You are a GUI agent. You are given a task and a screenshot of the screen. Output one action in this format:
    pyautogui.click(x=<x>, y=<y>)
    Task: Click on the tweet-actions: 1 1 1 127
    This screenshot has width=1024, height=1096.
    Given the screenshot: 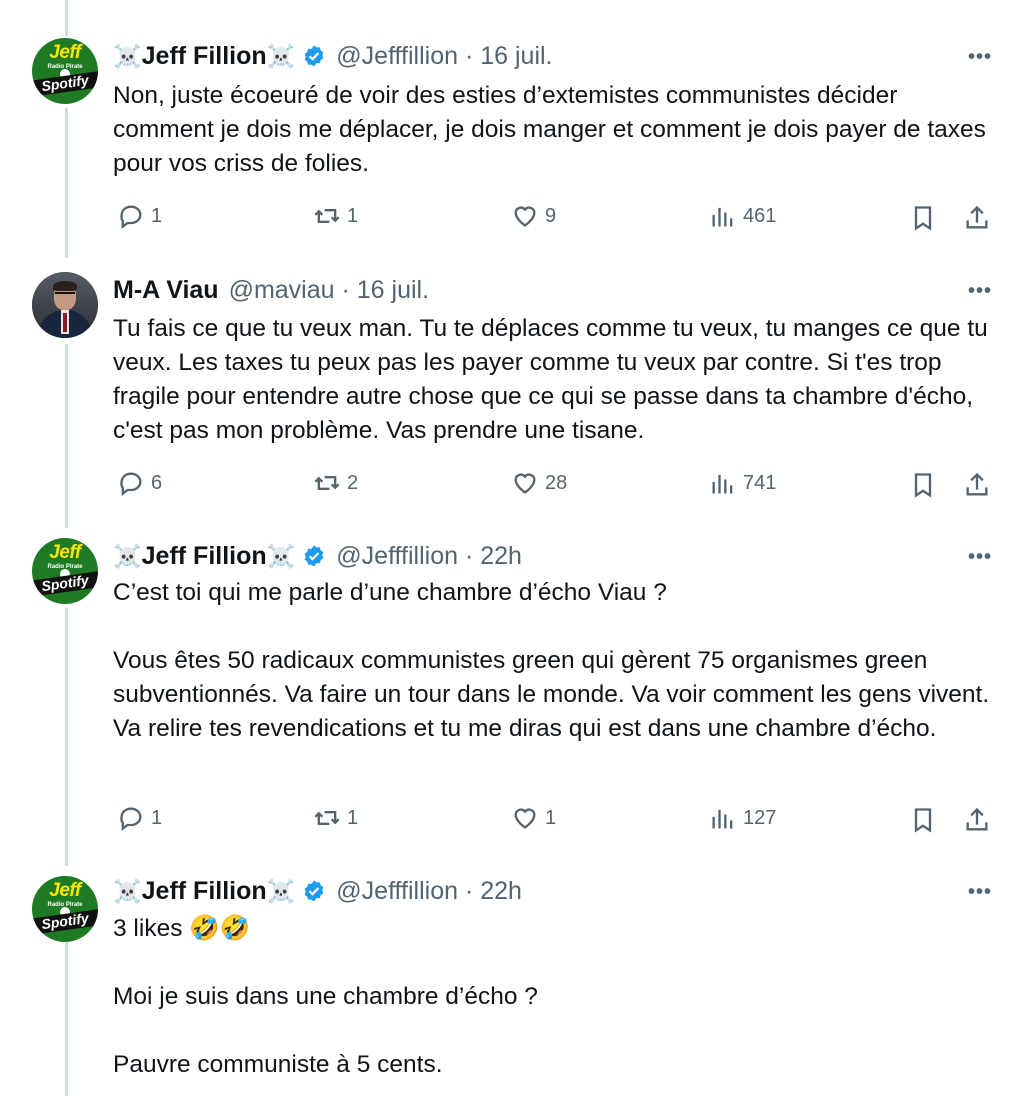 What is the action you would take?
    pyautogui.click(x=553, y=820)
    